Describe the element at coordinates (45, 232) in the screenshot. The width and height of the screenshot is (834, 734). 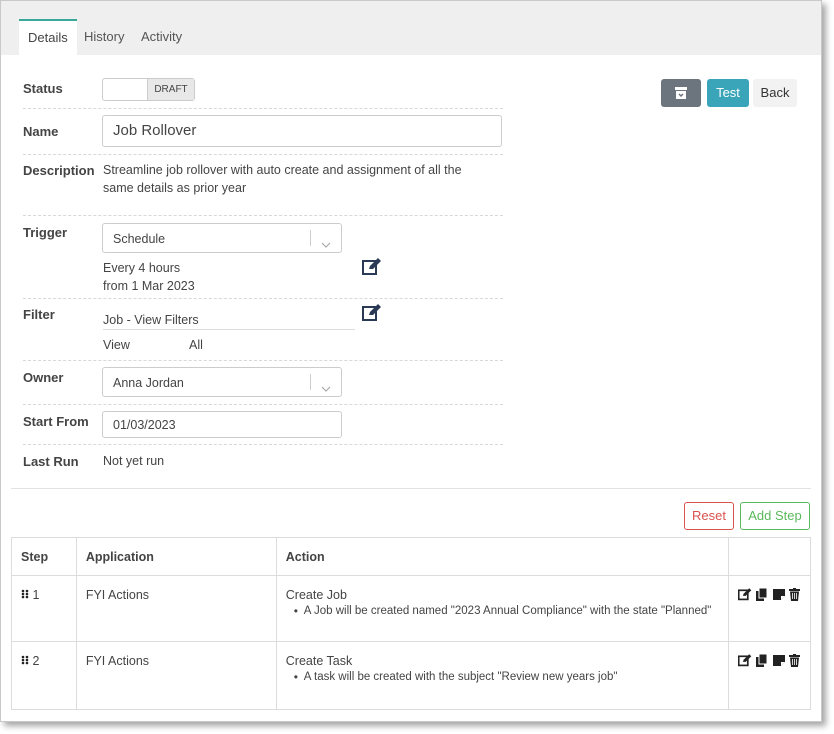
I see `trigger-label: Trigger` at that location.